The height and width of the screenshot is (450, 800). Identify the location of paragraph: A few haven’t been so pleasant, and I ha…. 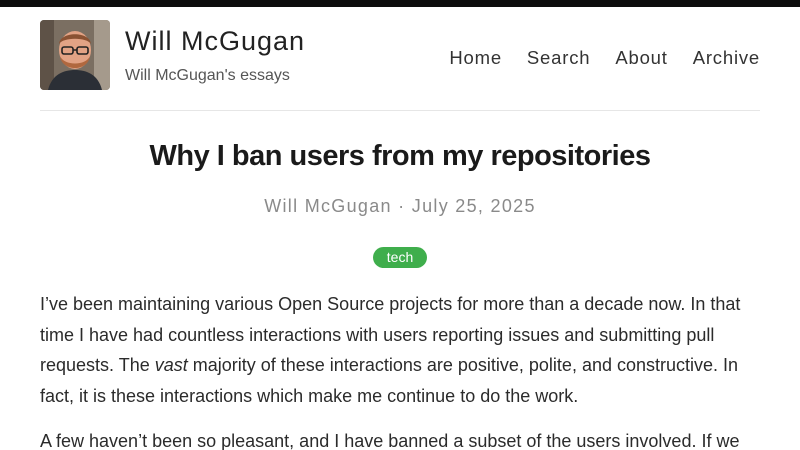
(390, 440).